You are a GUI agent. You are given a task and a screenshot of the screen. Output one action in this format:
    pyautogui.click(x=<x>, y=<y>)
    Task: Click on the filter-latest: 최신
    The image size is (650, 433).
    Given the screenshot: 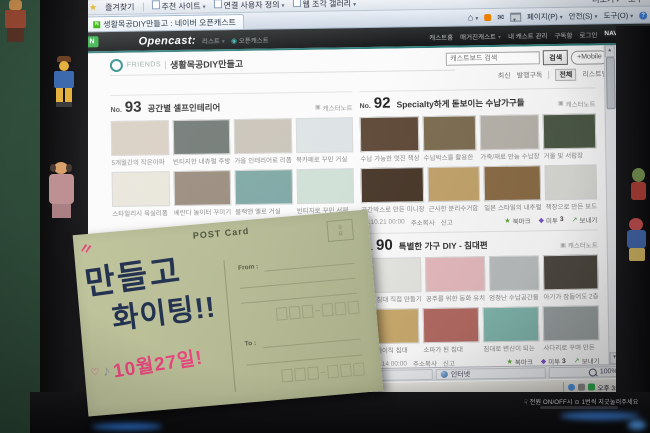 What is the action you would take?
    pyautogui.click(x=504, y=76)
    